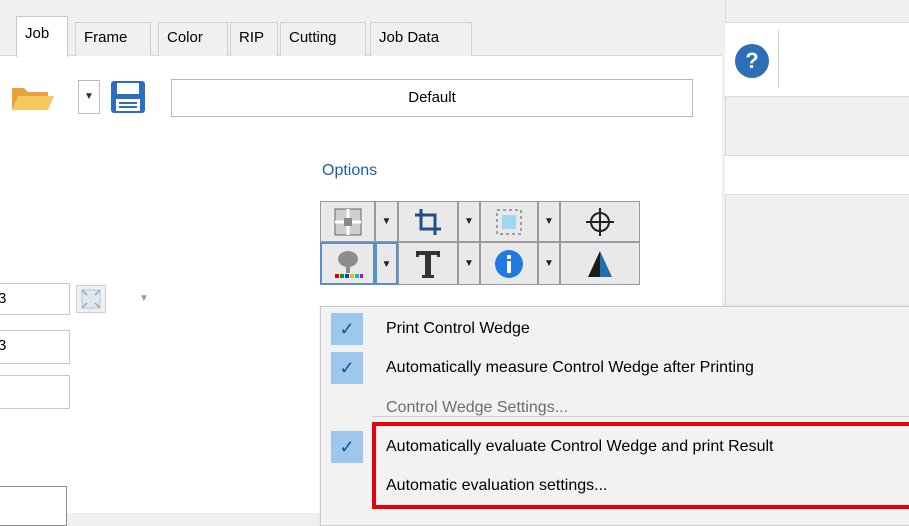  I want to click on crop-icon, so click(428, 221).